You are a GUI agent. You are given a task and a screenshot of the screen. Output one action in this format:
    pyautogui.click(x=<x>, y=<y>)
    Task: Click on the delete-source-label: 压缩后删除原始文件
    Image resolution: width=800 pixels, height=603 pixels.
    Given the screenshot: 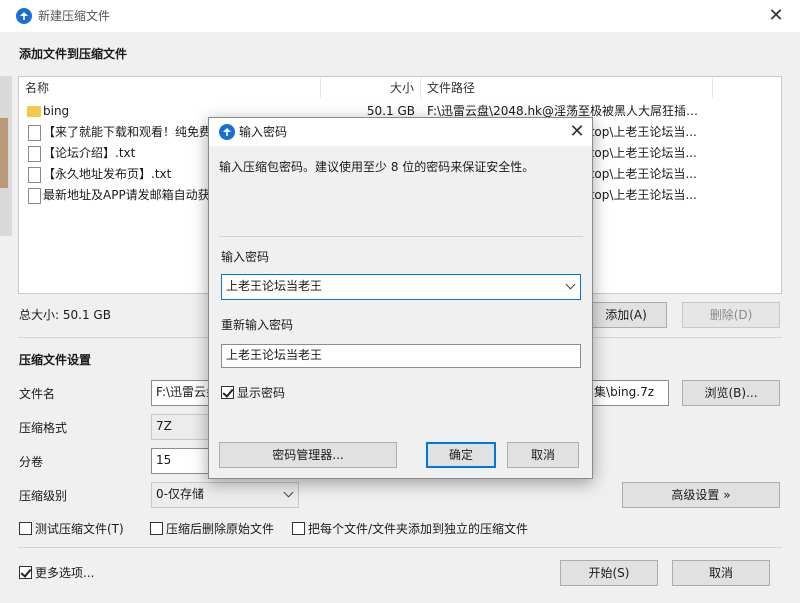 What is the action you would take?
    pyautogui.click(x=220, y=529)
    